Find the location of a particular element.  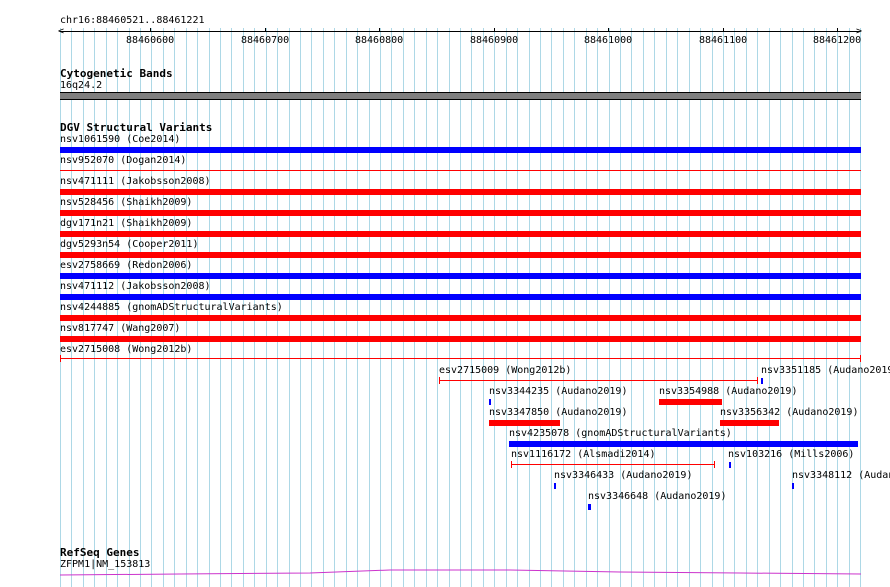

ruler-tick-label: 88460700 is located at coordinates (265, 40).